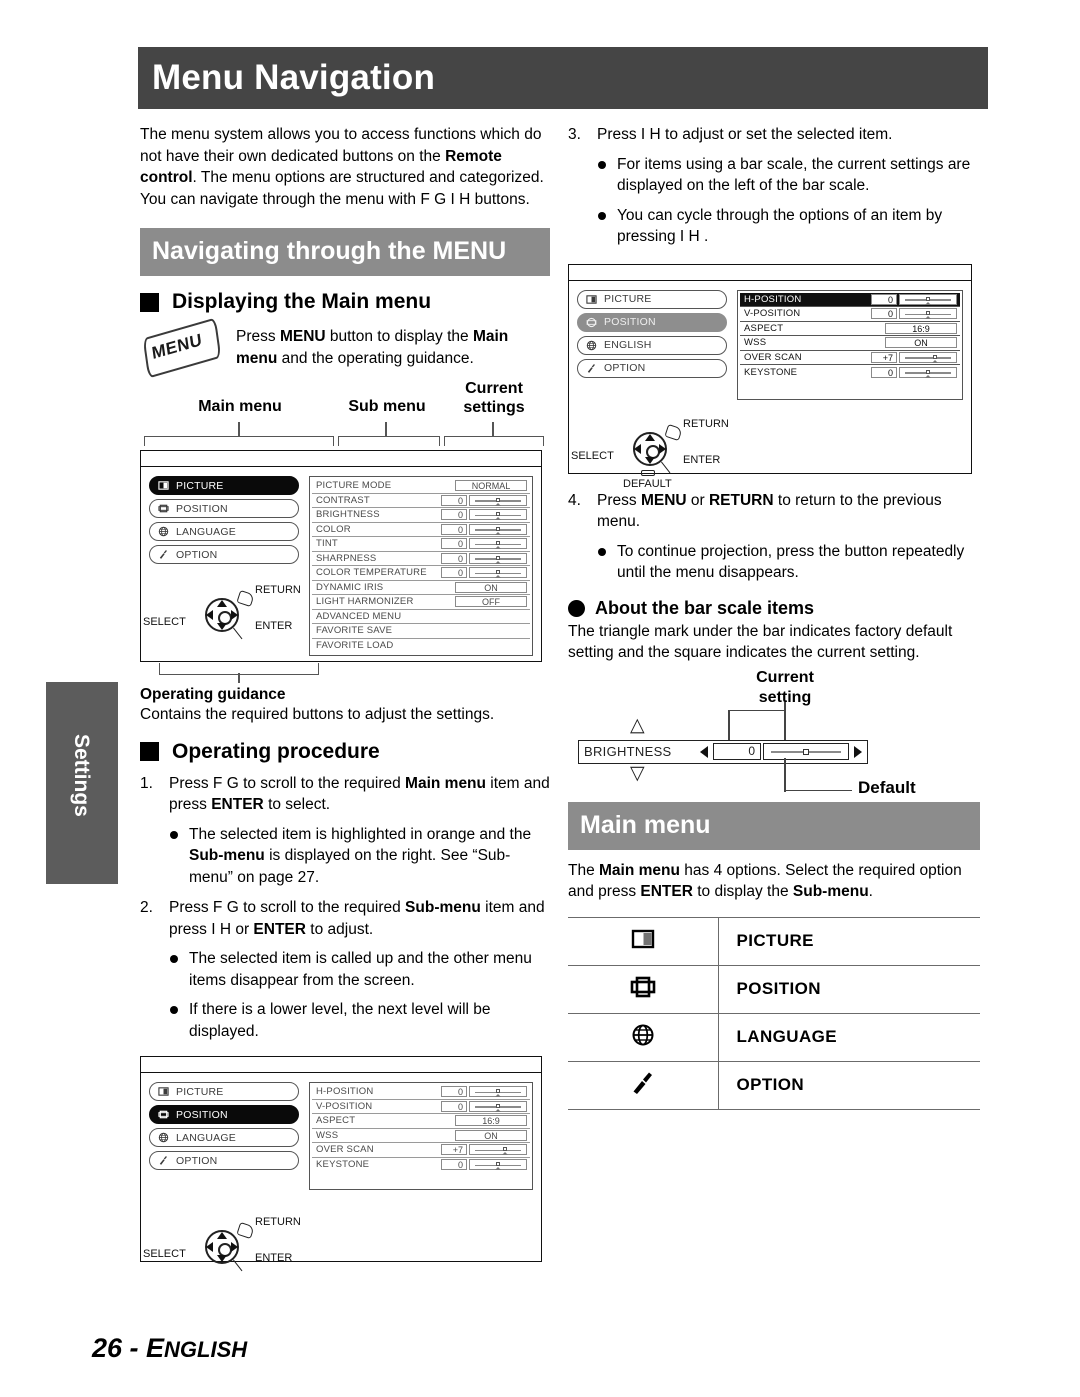 The image size is (1080, 1397). I want to click on osd-sub-row: CONTRAST 0, so click(421, 501).